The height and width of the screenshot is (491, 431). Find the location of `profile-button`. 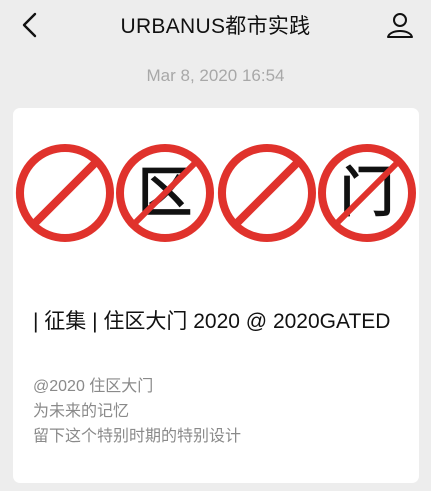

profile-button is located at coordinates (400, 25).